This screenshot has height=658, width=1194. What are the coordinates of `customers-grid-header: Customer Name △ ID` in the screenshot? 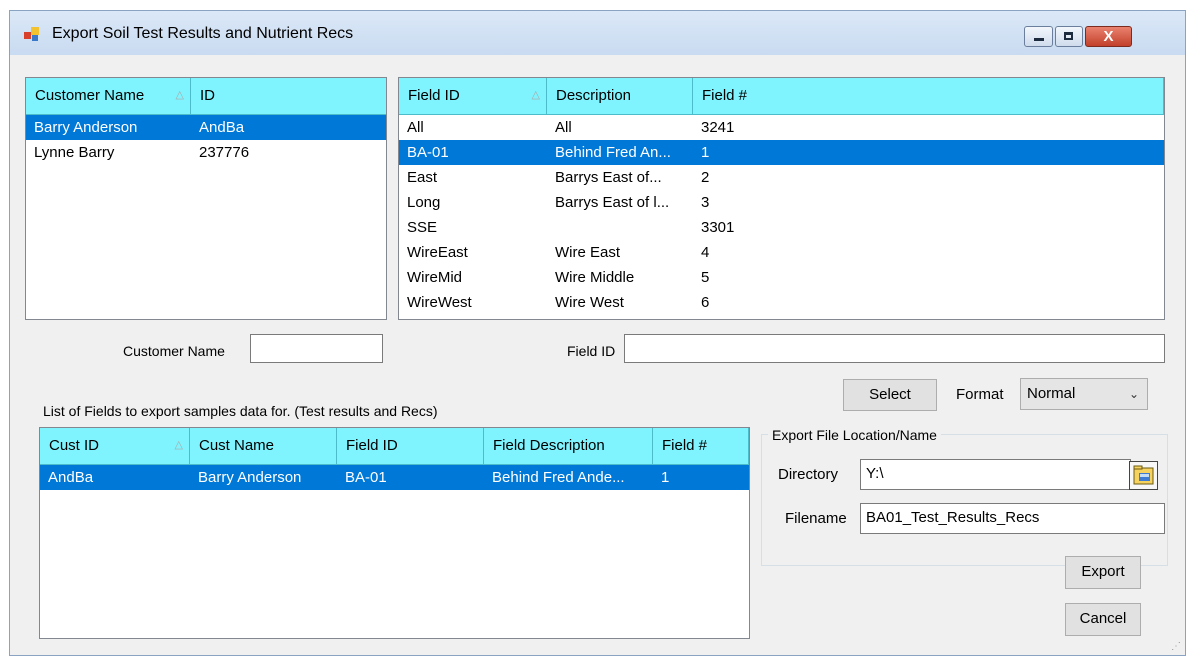 It's located at (206, 96).